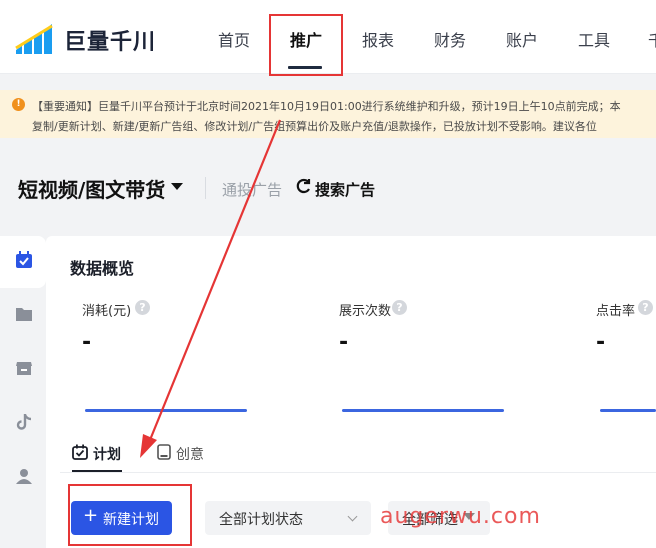 This screenshot has width=656, height=548. What do you see at coordinates (460, 516) in the screenshot?
I see `watermark: augerwu.com` at bounding box center [460, 516].